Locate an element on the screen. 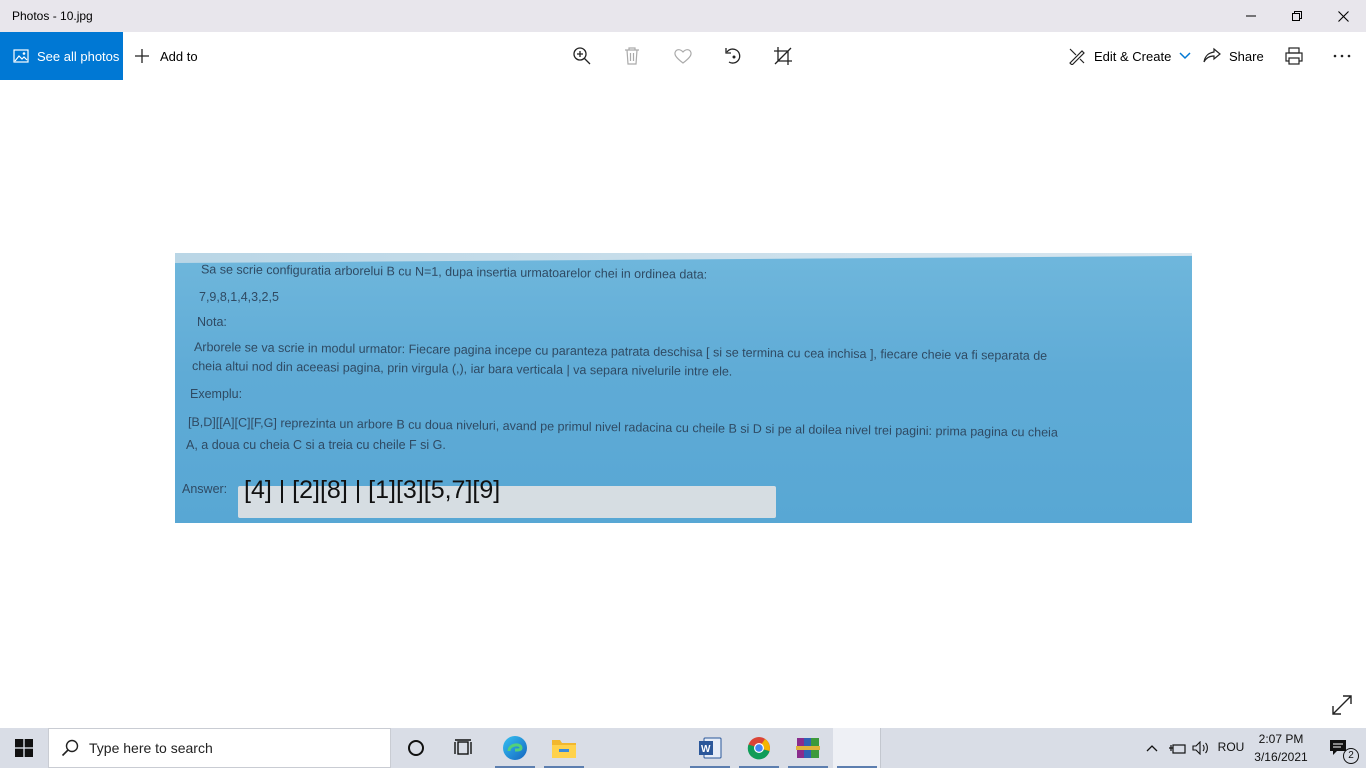 The image size is (1366, 768). battery-network-button is located at coordinates (1177, 748).